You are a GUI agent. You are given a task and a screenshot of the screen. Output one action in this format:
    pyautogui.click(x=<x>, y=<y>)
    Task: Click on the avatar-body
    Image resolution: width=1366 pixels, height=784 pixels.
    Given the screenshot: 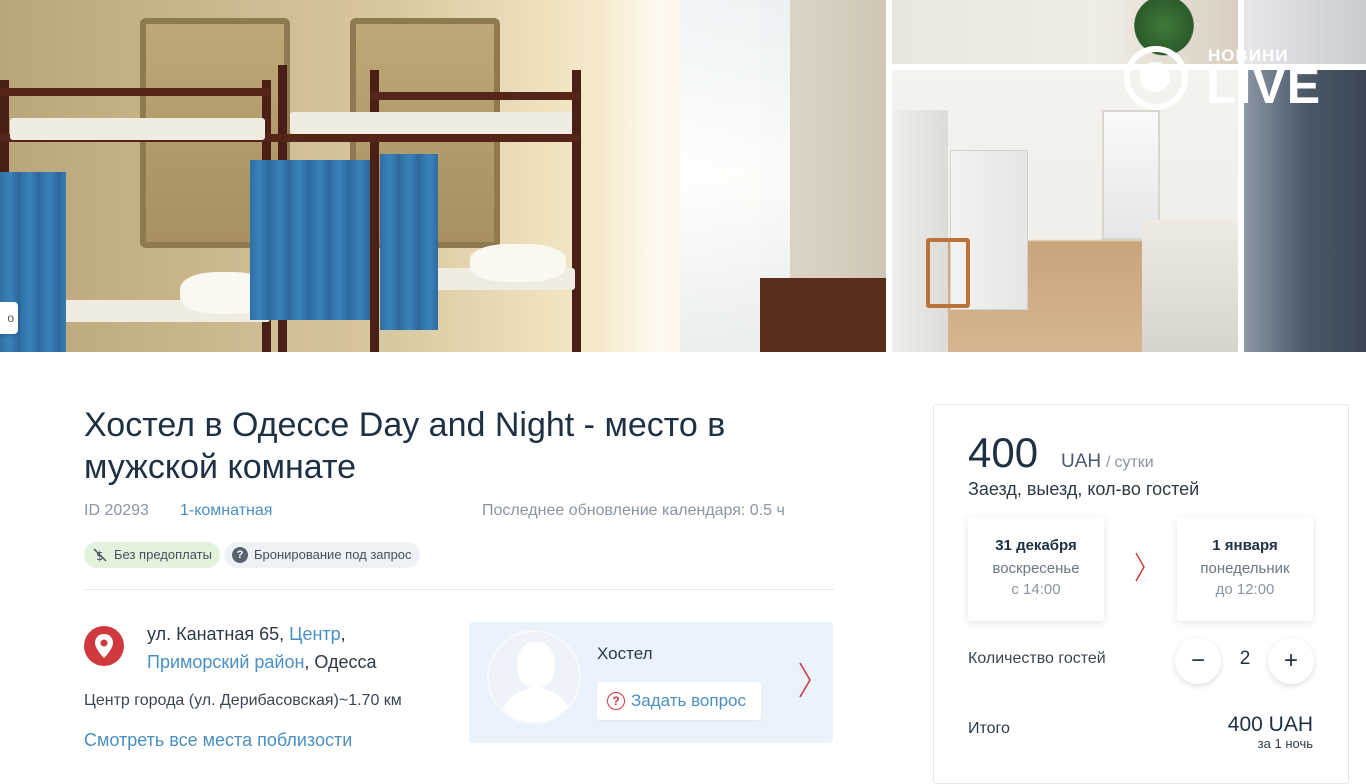 What is the action you would take?
    pyautogui.click(x=536, y=705)
    